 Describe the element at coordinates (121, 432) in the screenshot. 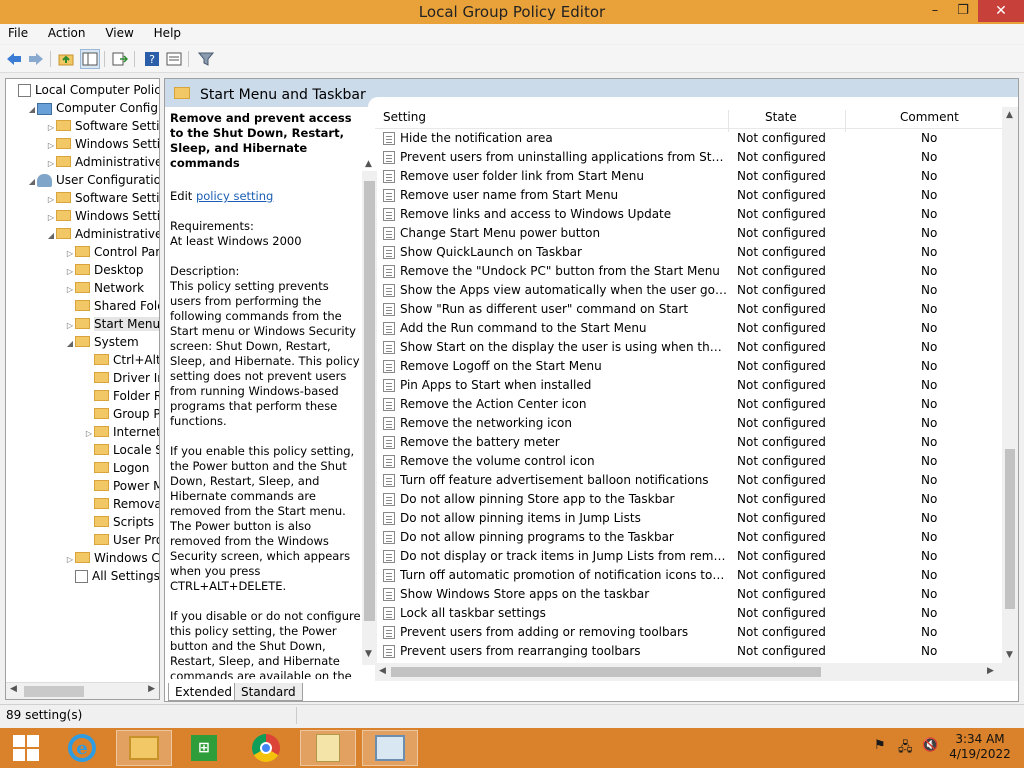

I see `tree-item: ▷Internet Communication` at that location.